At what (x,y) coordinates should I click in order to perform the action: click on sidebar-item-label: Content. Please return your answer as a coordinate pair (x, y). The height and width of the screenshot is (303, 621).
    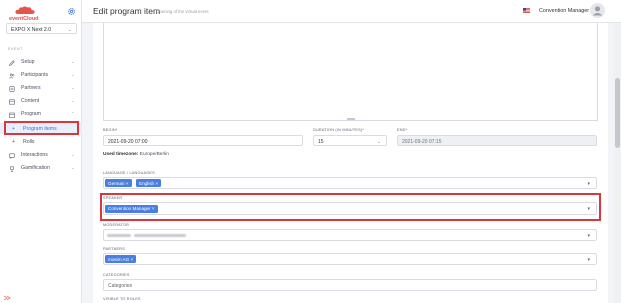
    Looking at the image, I should click on (30, 101).